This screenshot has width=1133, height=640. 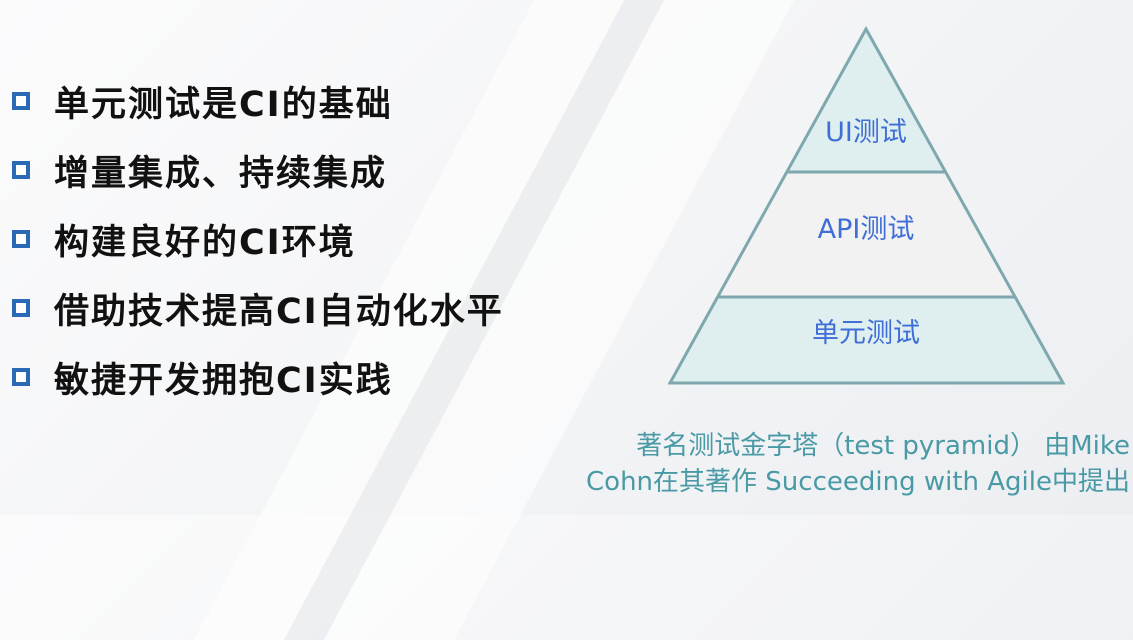 I want to click on caption-line: Cohn在其著作 Succeeding with Agile中提出, so click(x=858, y=482).